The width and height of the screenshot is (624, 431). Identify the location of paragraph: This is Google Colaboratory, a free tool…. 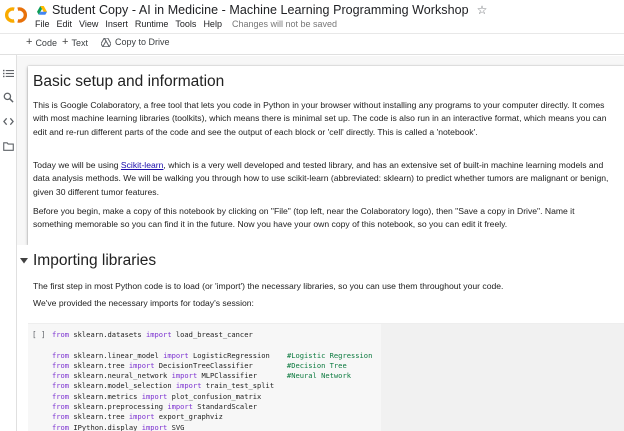
(320, 118).